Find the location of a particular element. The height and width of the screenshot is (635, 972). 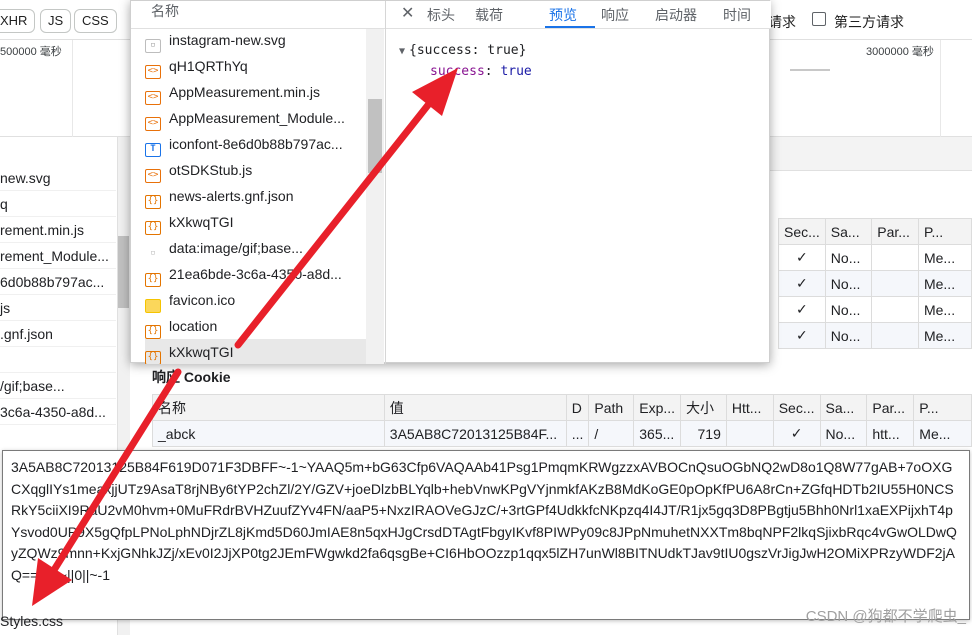

list-item: {} news-alerts.gnf.json is located at coordinates (256, 196).